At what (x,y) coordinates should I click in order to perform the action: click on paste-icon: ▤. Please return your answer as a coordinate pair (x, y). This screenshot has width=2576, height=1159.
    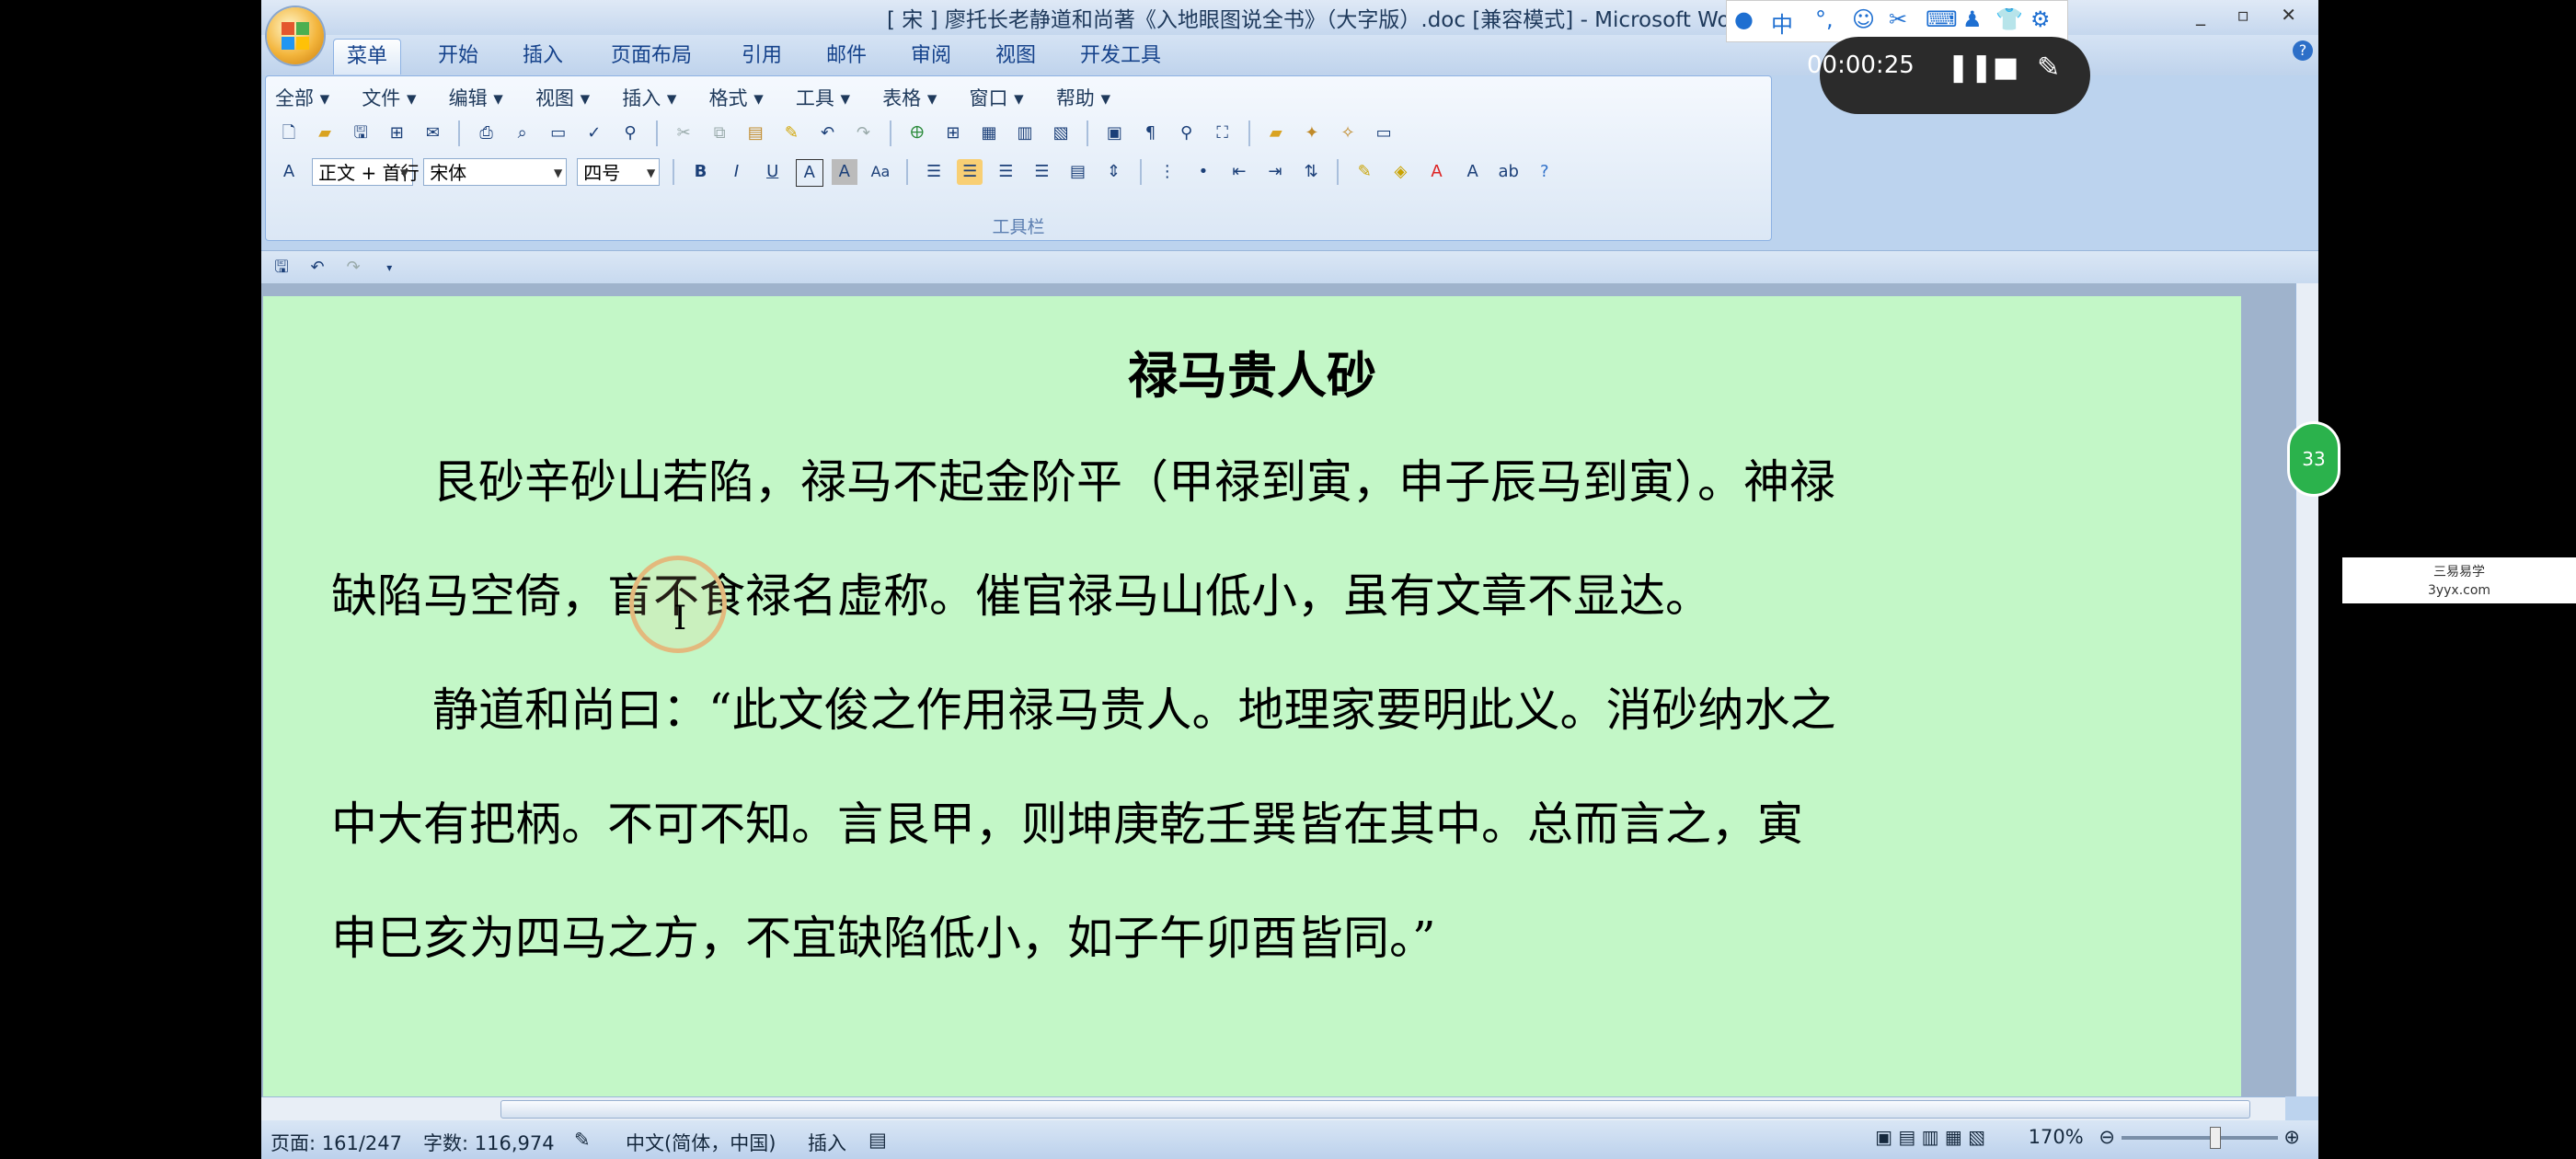
    Looking at the image, I should click on (755, 133).